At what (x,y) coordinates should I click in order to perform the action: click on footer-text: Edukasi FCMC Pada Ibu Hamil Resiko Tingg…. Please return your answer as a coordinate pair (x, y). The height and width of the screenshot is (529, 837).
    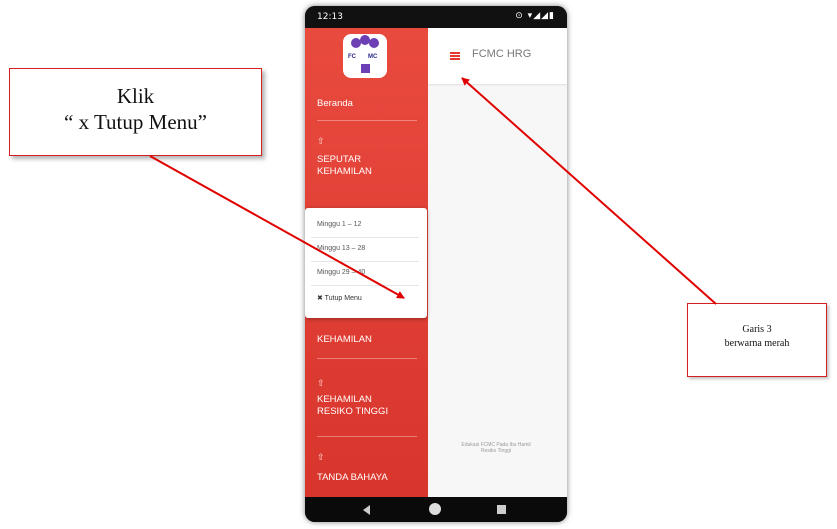
    Looking at the image, I should click on (496, 448).